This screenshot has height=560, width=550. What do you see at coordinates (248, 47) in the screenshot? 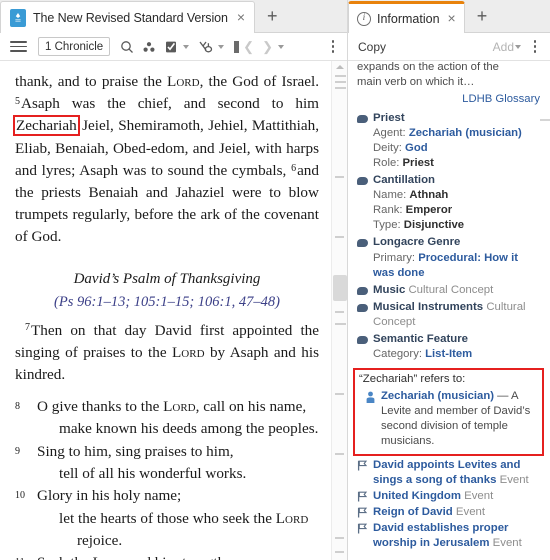
I see `chevron-left-icon: ❮` at bounding box center [248, 47].